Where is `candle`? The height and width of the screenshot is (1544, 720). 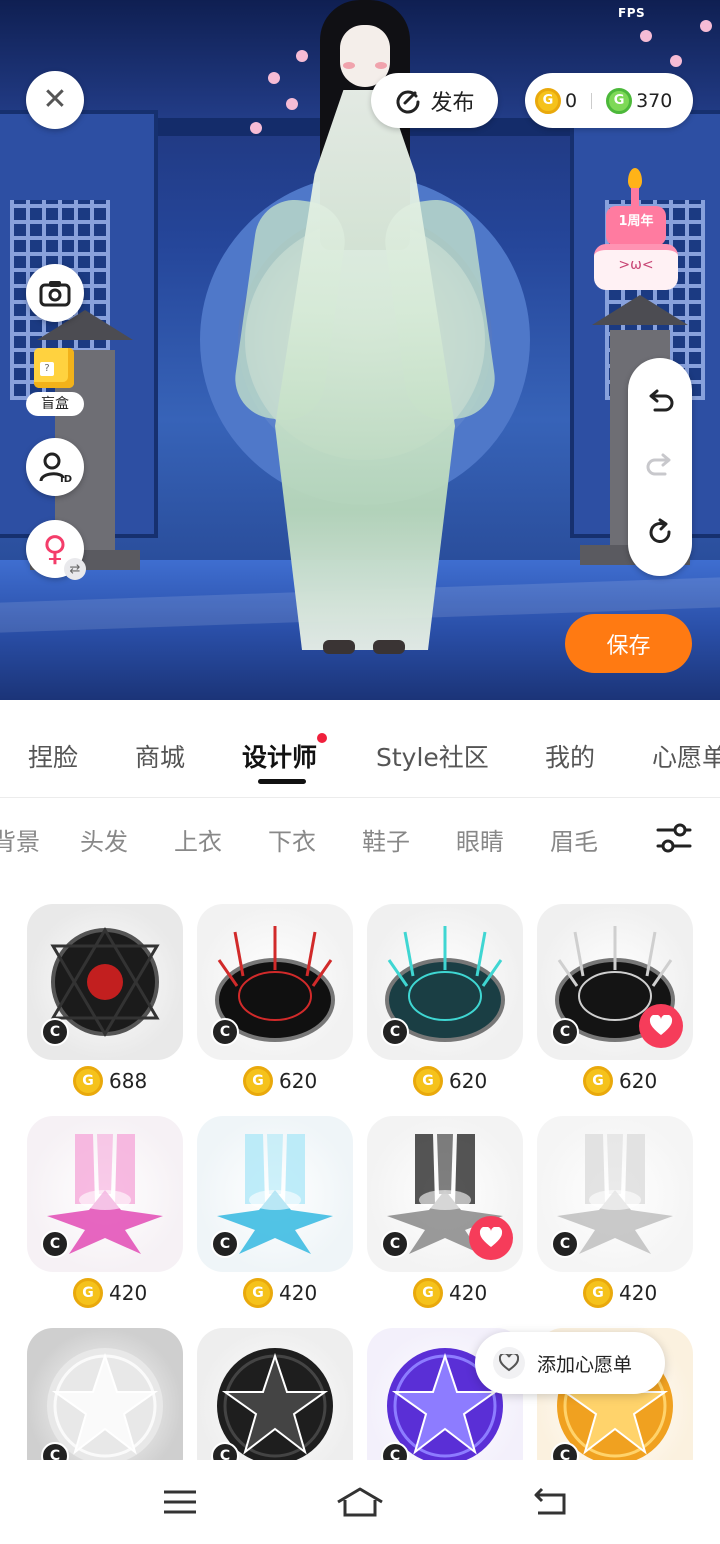 candle is located at coordinates (635, 197).